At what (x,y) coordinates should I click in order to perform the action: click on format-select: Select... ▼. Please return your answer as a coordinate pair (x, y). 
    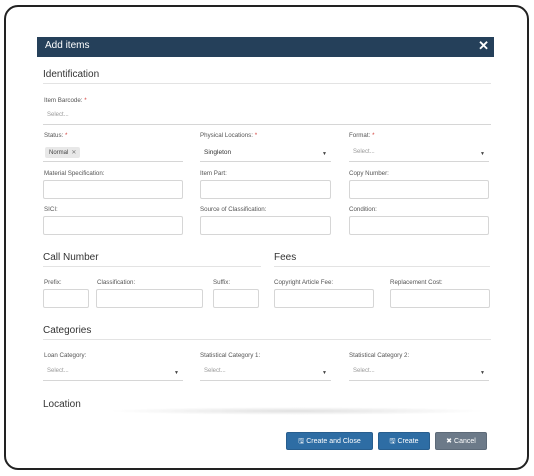
    Looking at the image, I should click on (419, 152).